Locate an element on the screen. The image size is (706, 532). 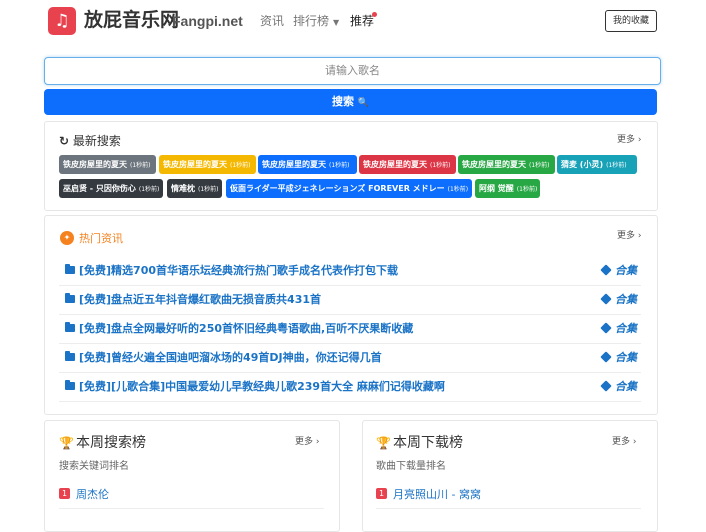
weekly-search-item: 周杰伦 is located at coordinates (92, 494).